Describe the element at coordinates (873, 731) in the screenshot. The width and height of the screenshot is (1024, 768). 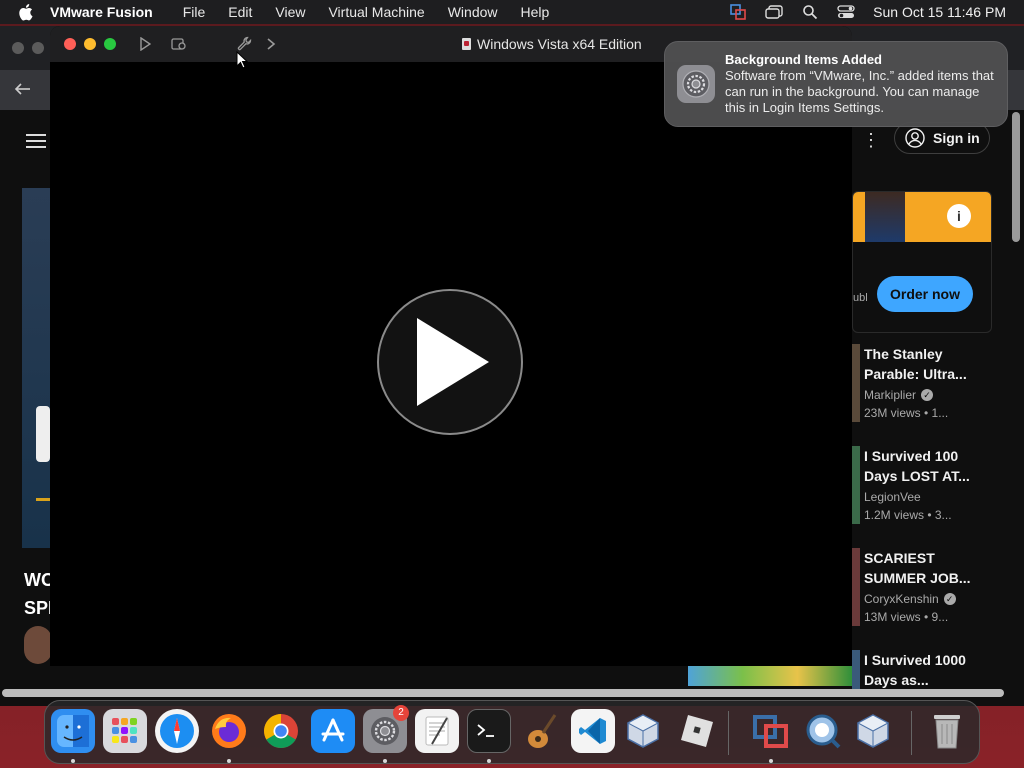
I see `virtualbox-vm-icon` at that location.